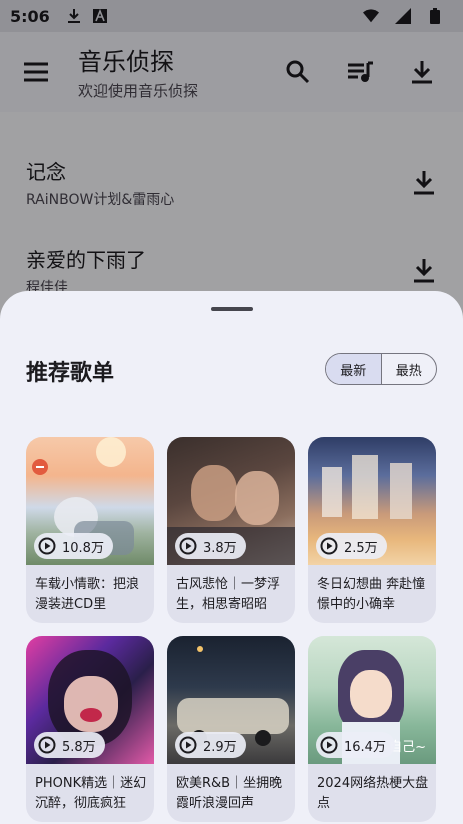 Image resolution: width=463 pixels, height=824 pixels. Describe the element at coordinates (220, 747) in the screenshot. I see `play-count: 2.9万` at that location.